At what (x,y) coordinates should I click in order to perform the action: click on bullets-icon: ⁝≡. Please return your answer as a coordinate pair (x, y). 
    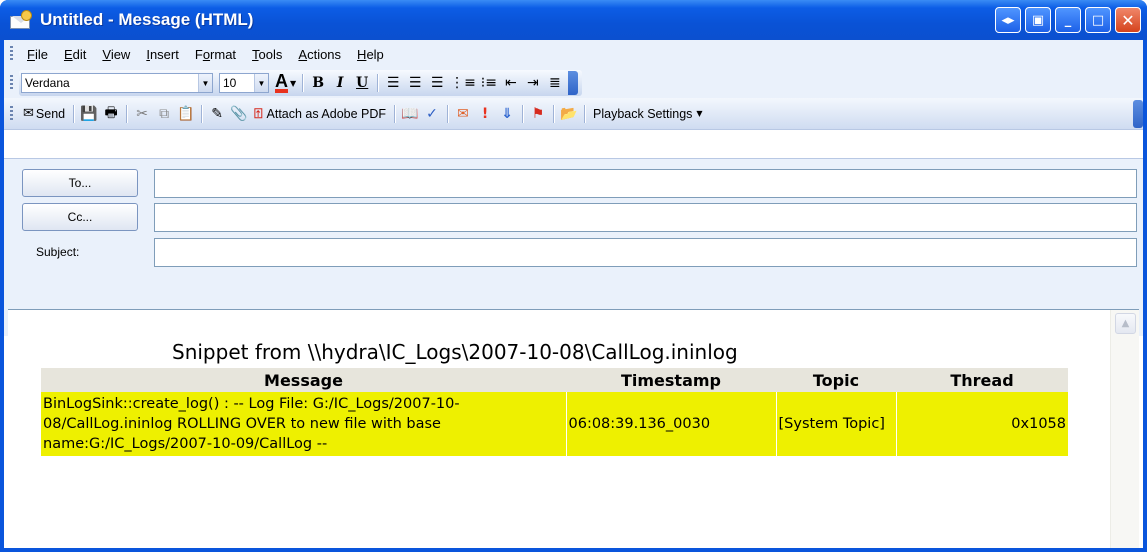
    Looking at the image, I should click on (489, 83).